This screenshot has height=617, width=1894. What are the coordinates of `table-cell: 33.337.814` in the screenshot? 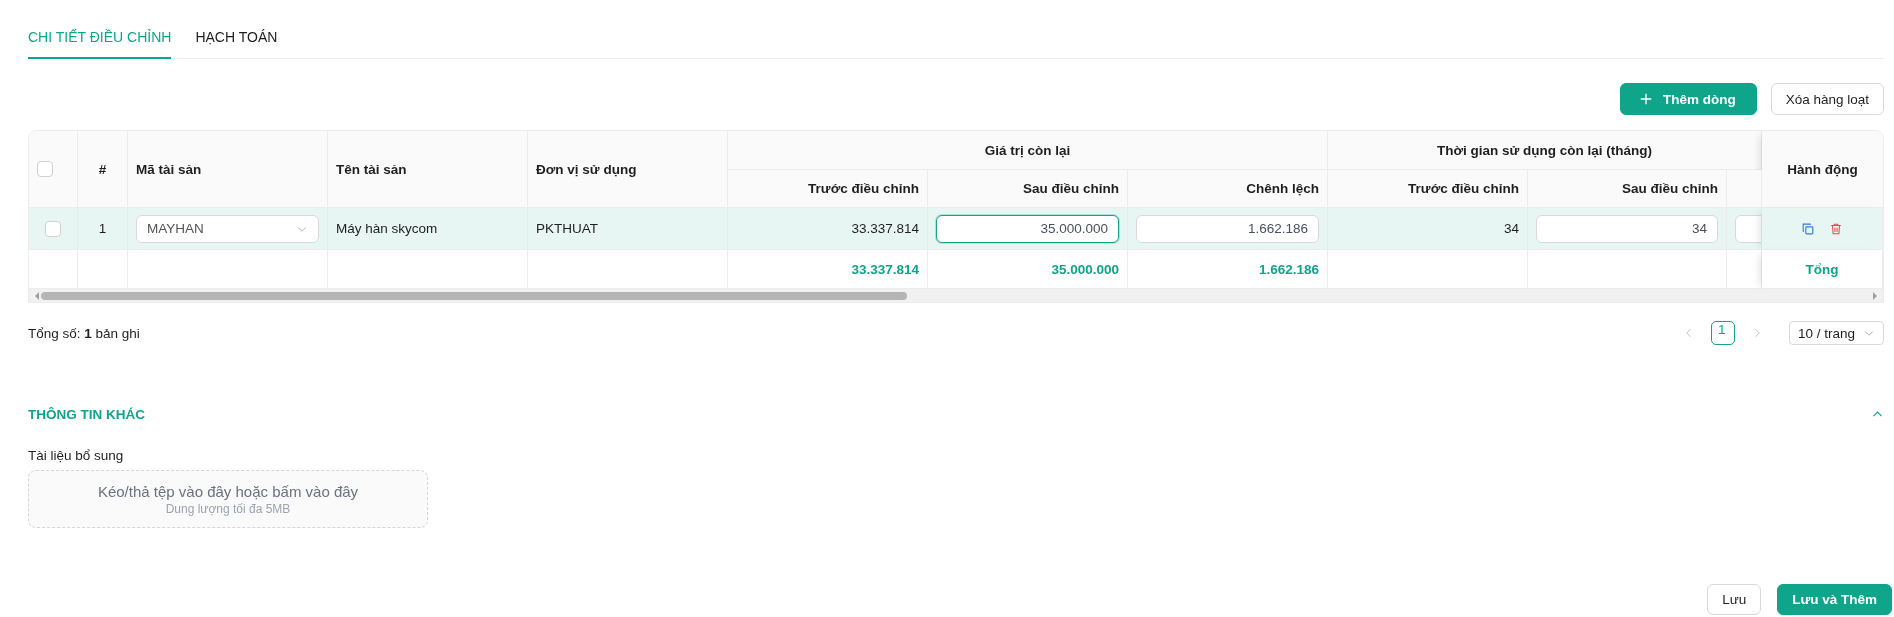 It's located at (885, 228).